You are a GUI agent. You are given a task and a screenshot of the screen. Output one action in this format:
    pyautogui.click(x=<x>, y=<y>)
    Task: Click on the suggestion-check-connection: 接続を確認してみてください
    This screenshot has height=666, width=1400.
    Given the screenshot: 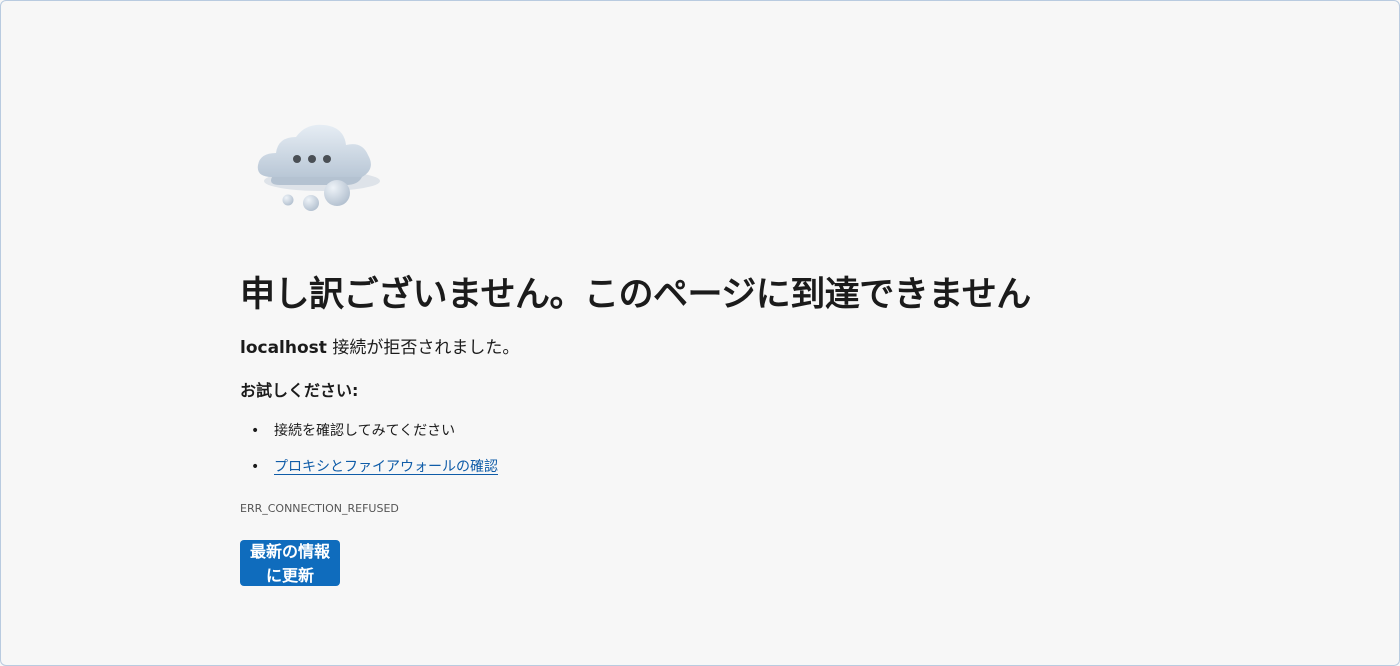 What is the action you would take?
    pyautogui.click(x=365, y=431)
    